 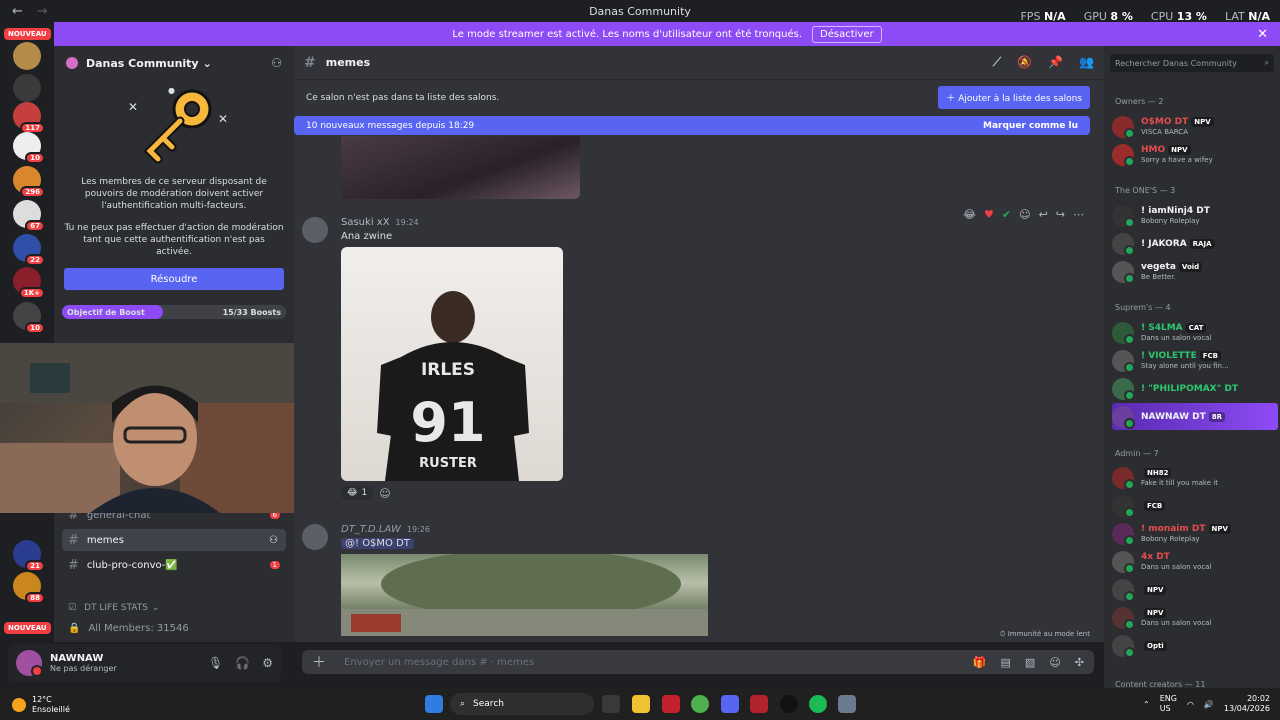 I want to click on close-icon: ✕, so click(x=1262, y=34).